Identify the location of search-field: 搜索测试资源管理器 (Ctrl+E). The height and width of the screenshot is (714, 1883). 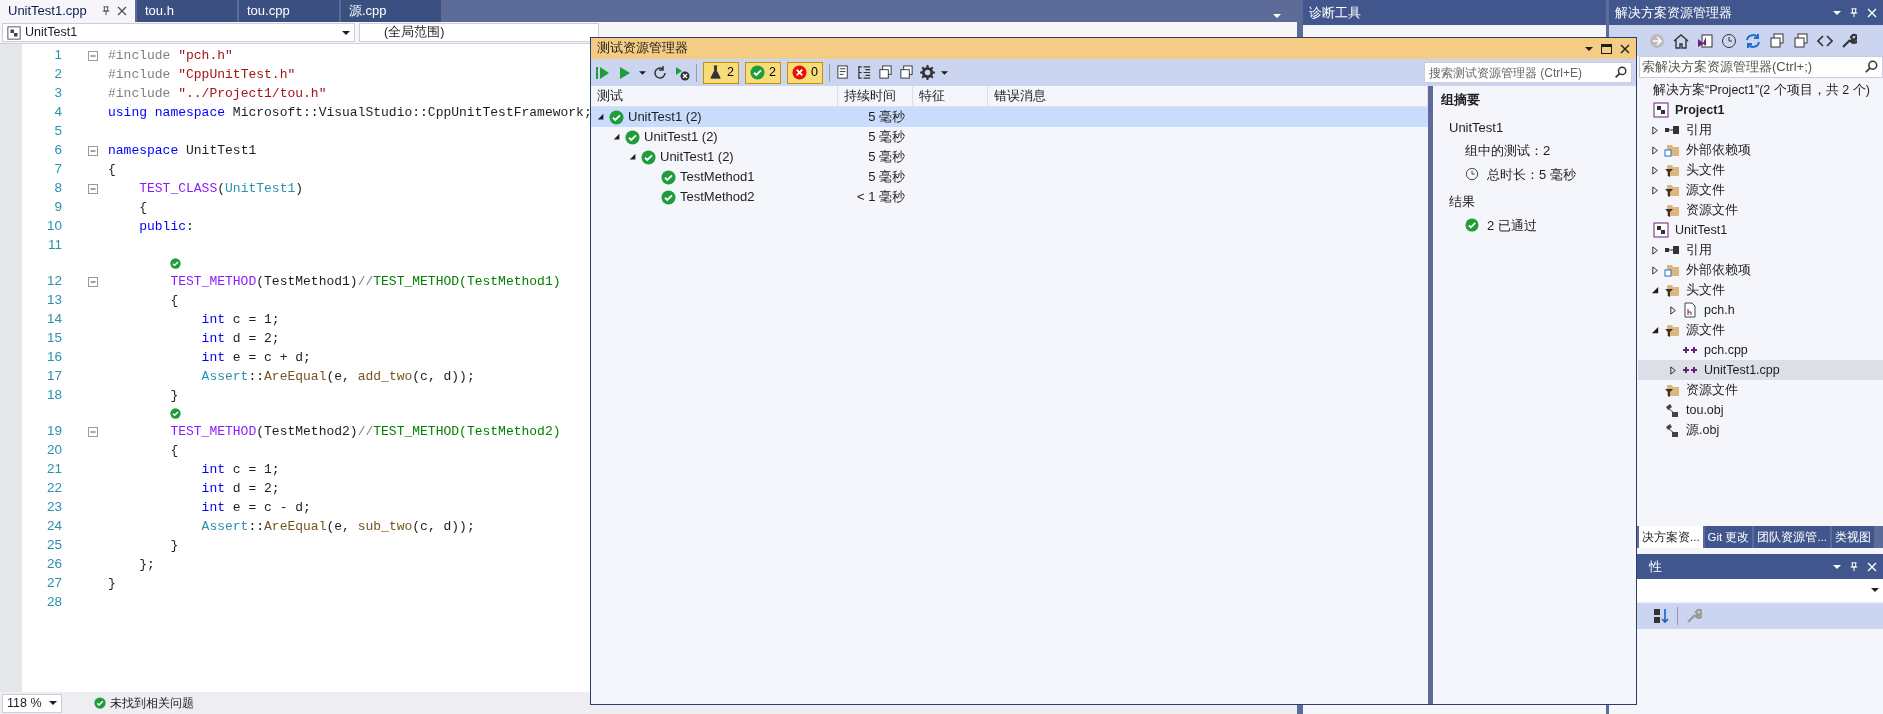
(1528, 72).